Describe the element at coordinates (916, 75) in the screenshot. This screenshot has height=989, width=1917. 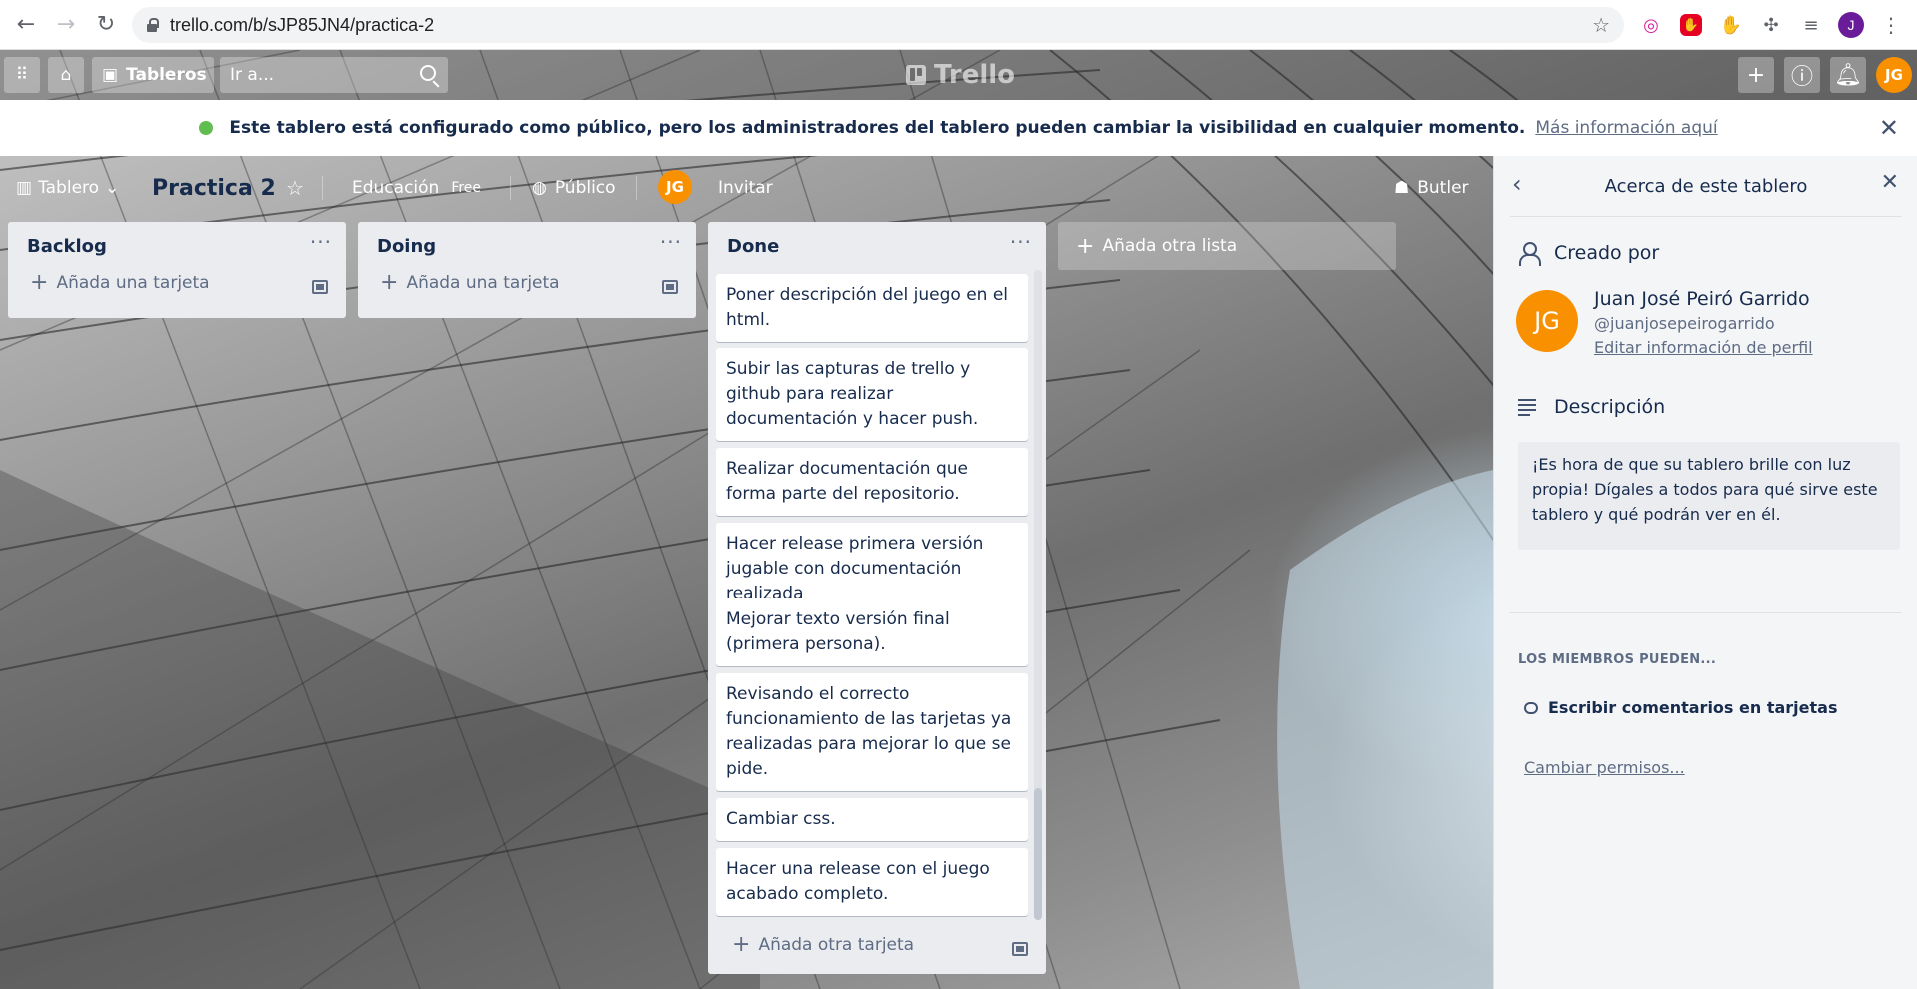
I see `trello-logo-icon` at that location.